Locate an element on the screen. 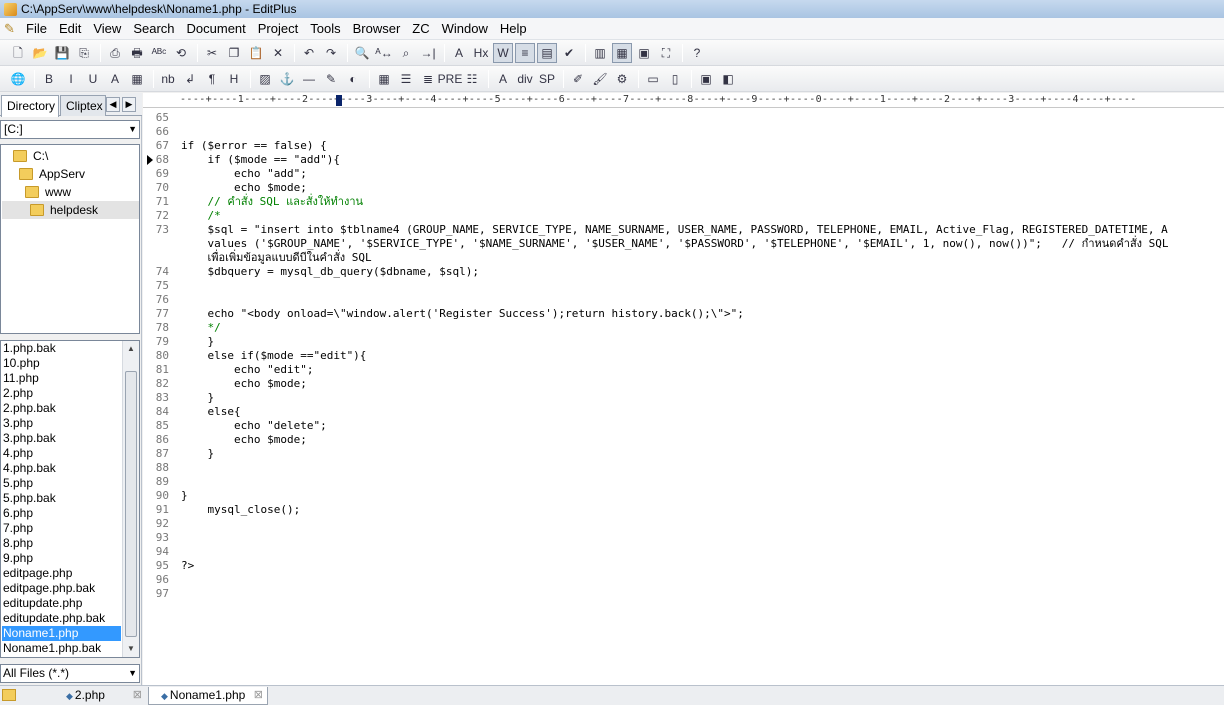 This screenshot has height=705, width=1224. file-list-item: 3.php is located at coordinates (61, 423).